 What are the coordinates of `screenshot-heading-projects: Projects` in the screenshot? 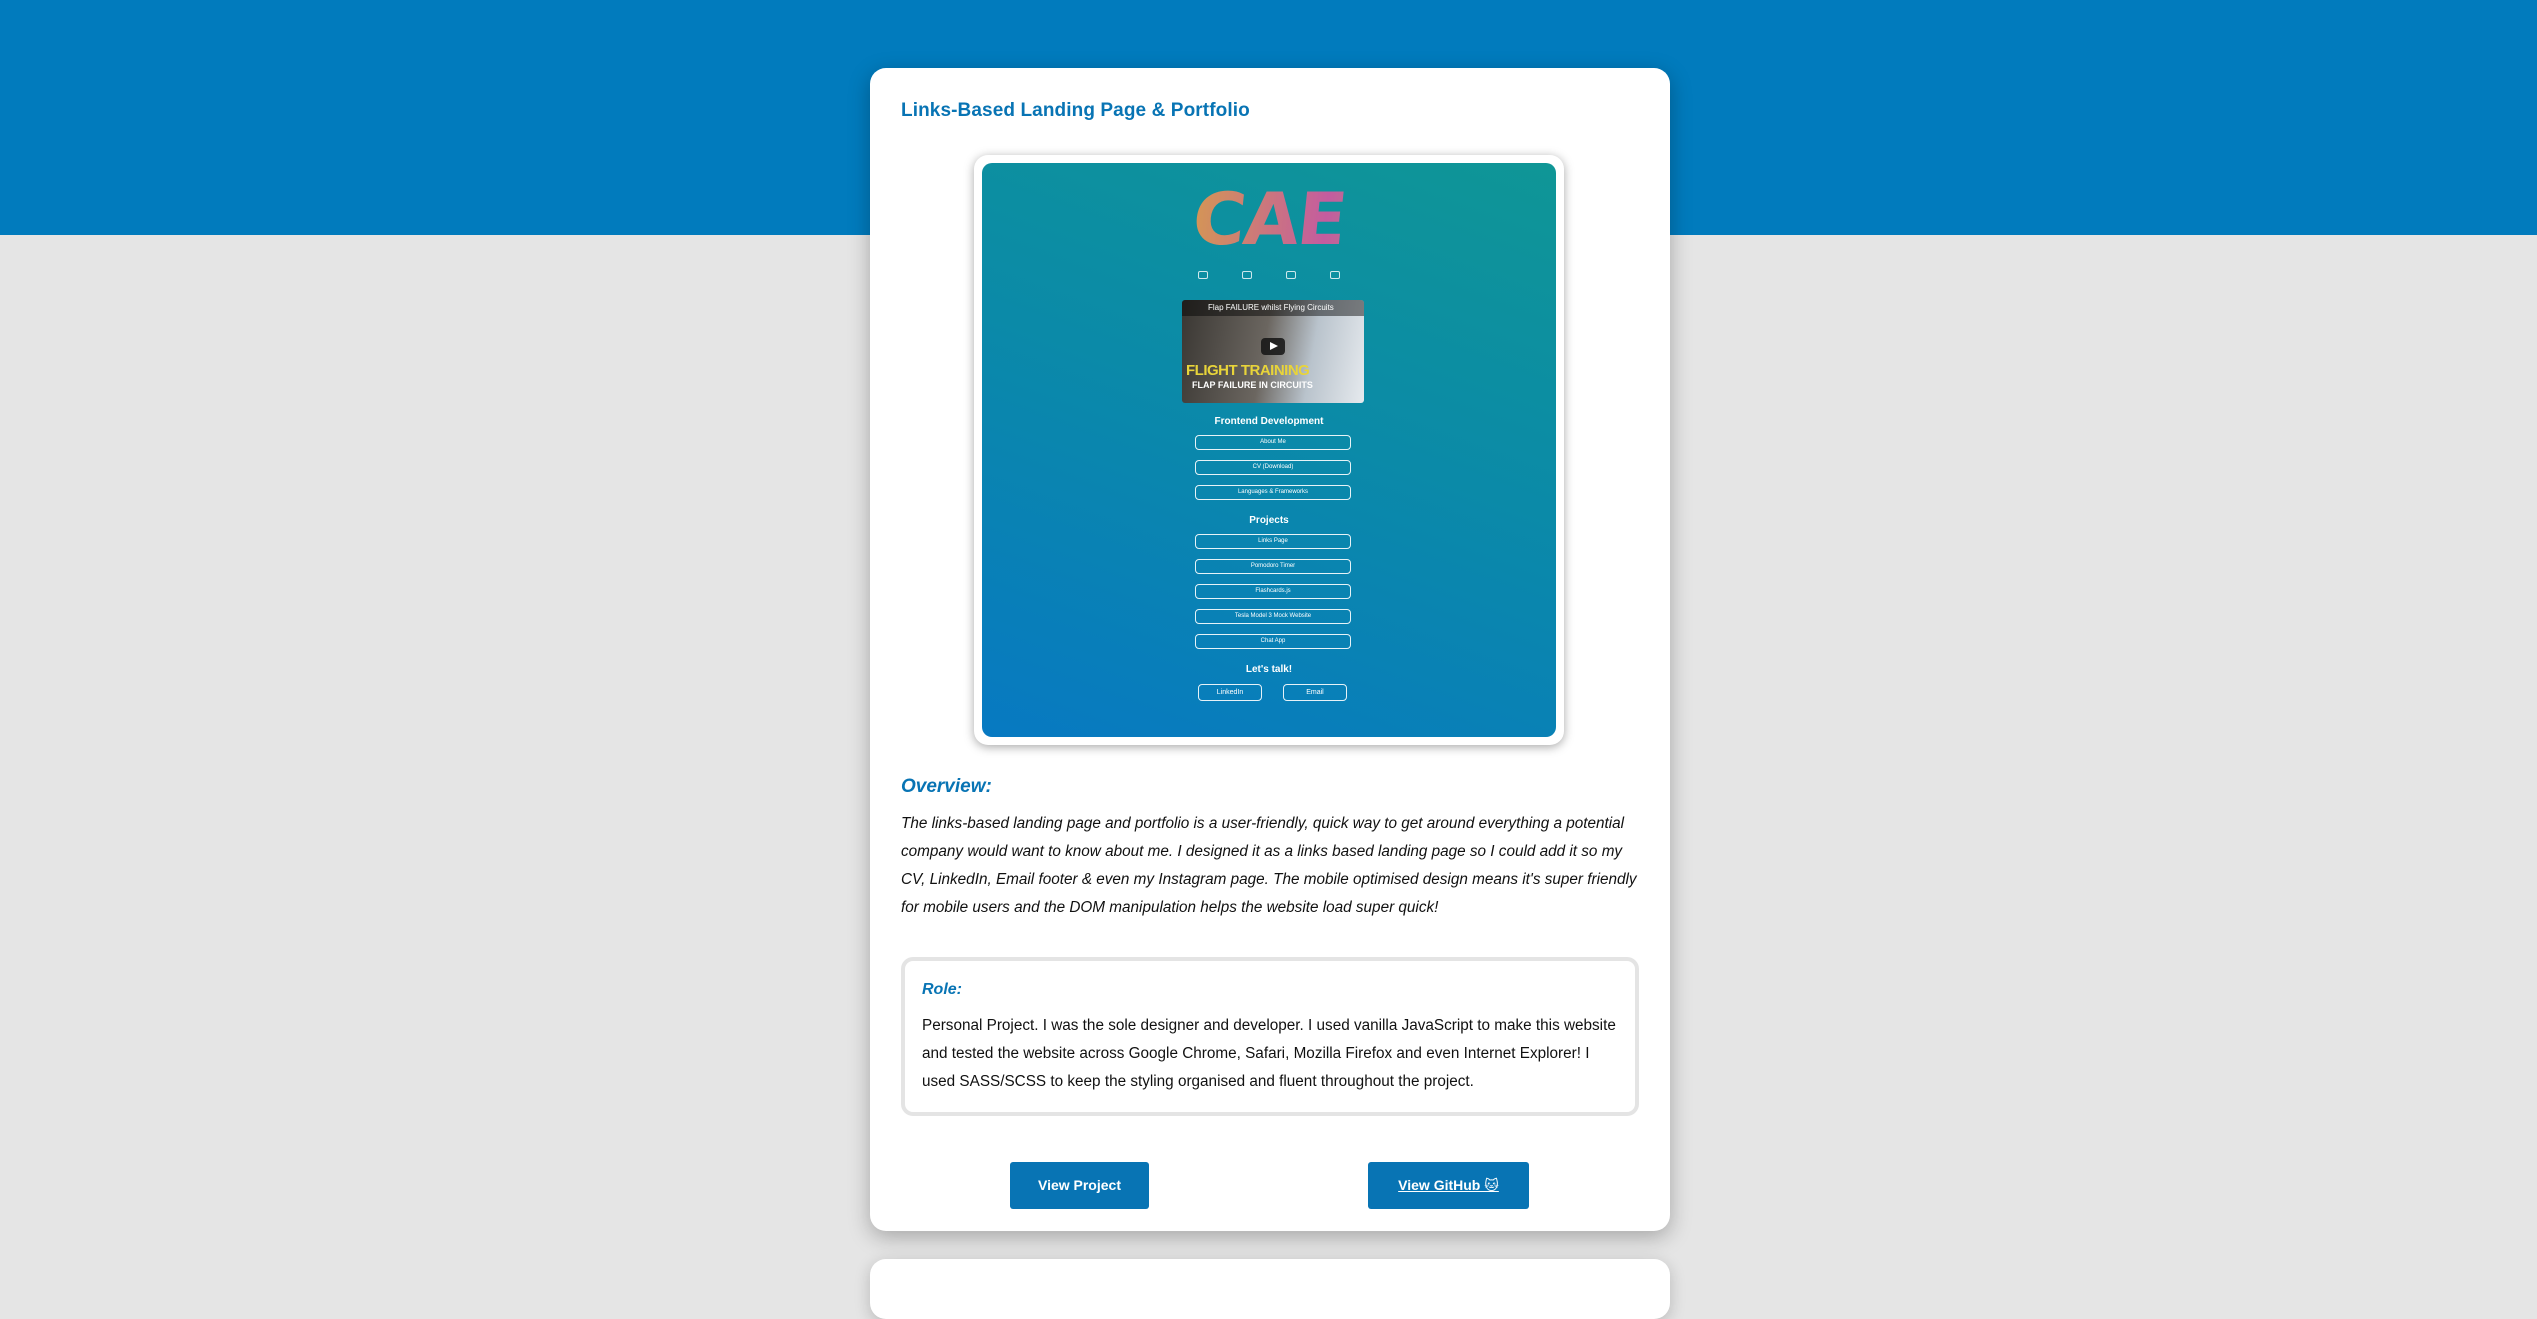 It's located at (1269, 520).